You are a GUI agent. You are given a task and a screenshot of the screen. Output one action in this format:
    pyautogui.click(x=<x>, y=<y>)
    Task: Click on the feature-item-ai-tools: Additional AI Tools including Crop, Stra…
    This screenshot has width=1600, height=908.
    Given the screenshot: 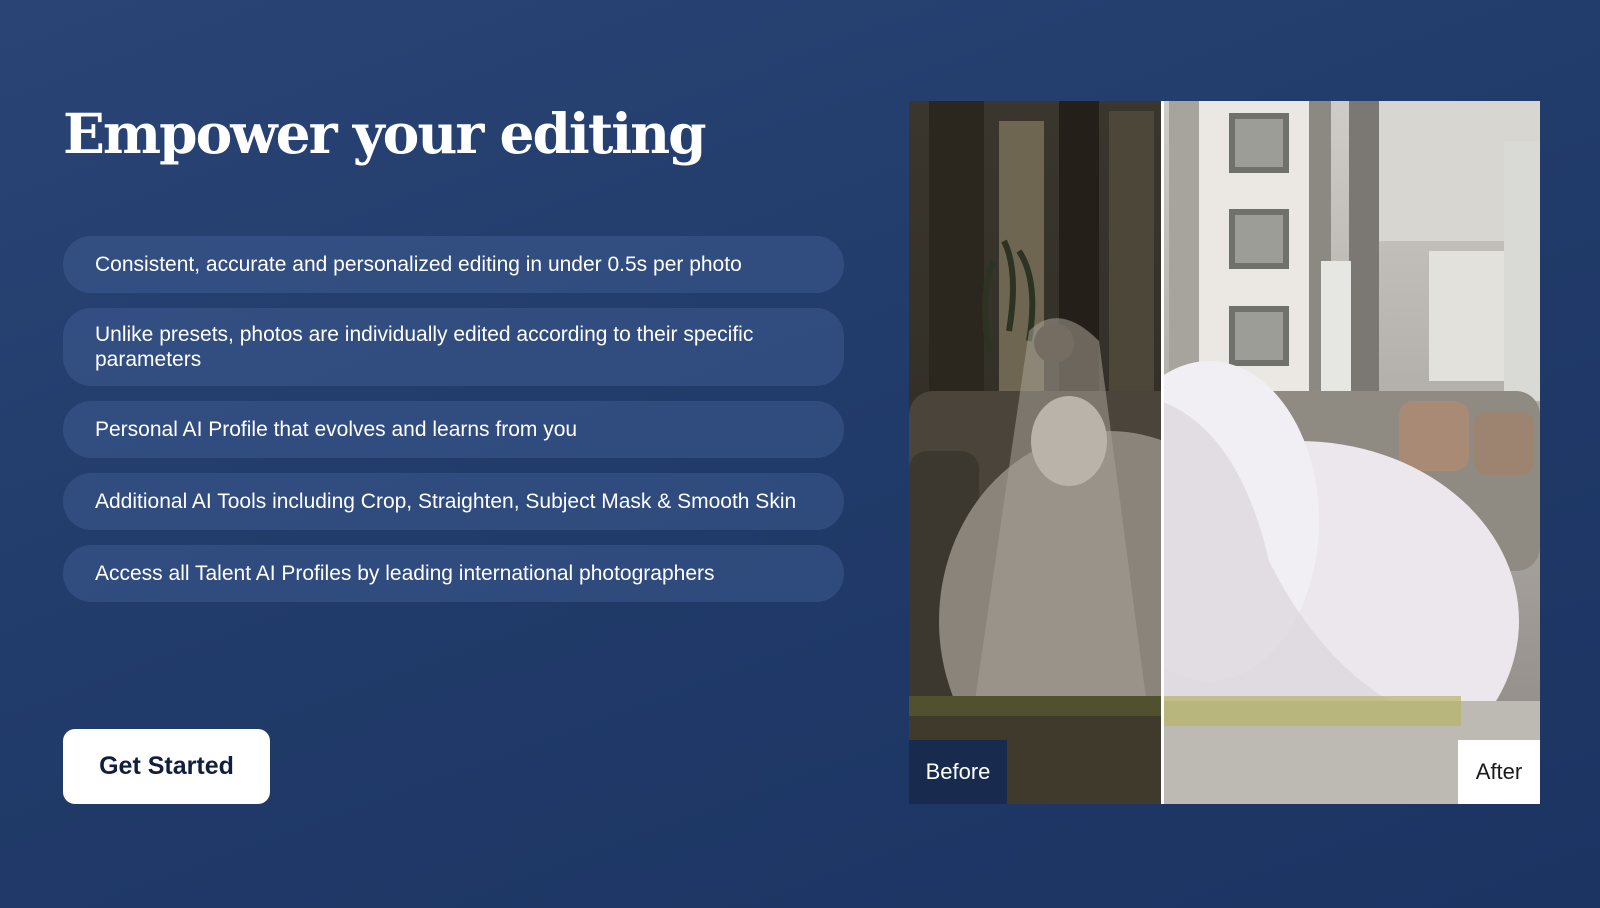 What is the action you would take?
    pyautogui.click(x=453, y=501)
    